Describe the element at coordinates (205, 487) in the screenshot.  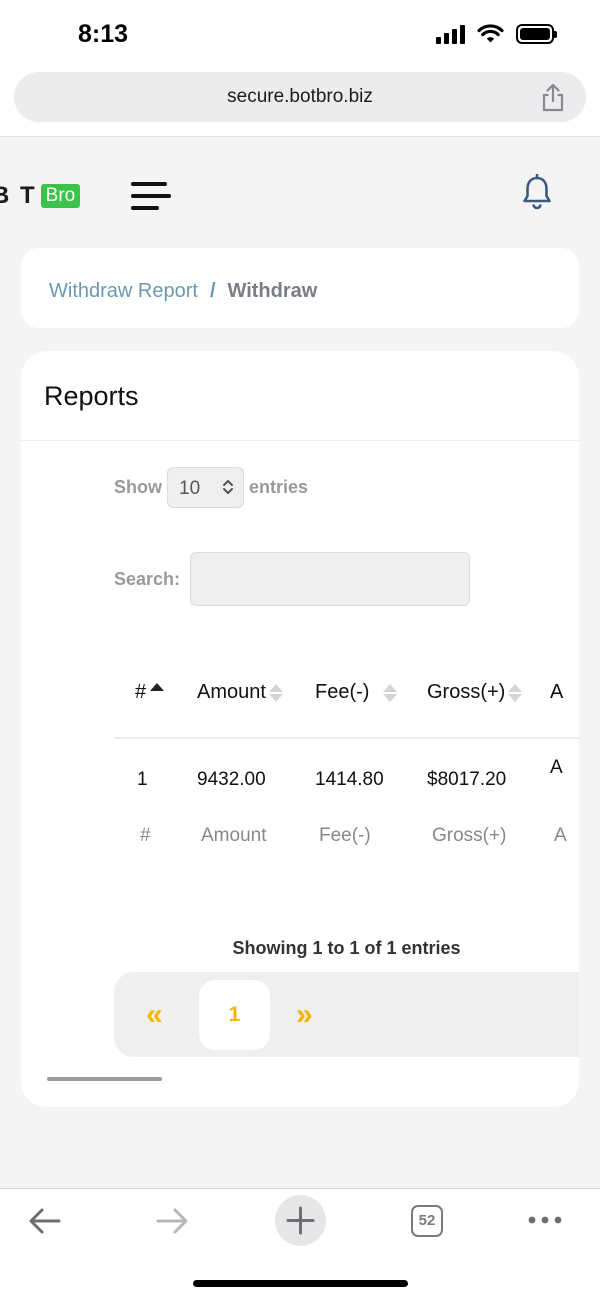
I see `entries-select: 10` at that location.